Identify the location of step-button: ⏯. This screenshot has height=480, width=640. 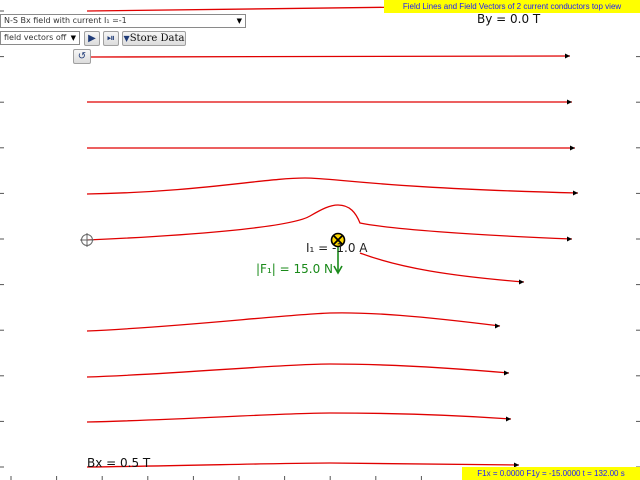
(111, 38).